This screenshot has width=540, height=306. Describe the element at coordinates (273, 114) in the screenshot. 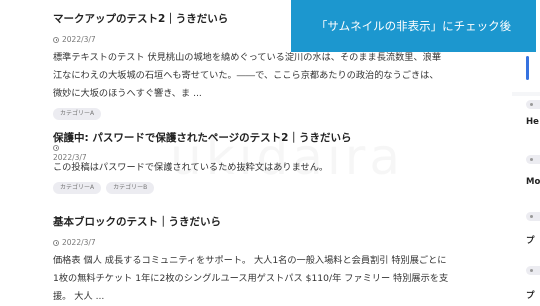

I see `post-categories: カテゴリーA` at that location.